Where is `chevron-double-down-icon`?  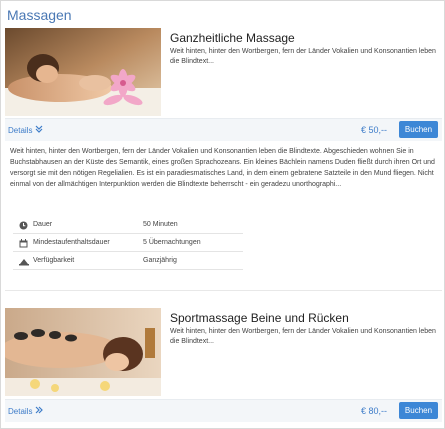 chevron-double-down-icon is located at coordinates (39, 130).